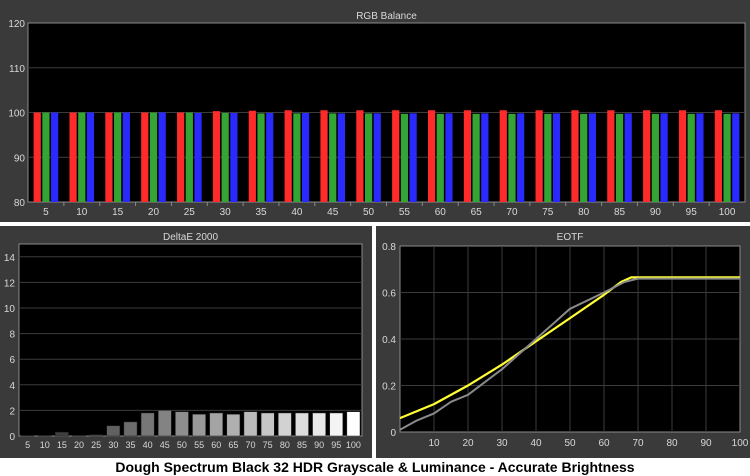  Describe the element at coordinates (190, 212) in the screenshot. I see `x-tick-label: 25` at that location.